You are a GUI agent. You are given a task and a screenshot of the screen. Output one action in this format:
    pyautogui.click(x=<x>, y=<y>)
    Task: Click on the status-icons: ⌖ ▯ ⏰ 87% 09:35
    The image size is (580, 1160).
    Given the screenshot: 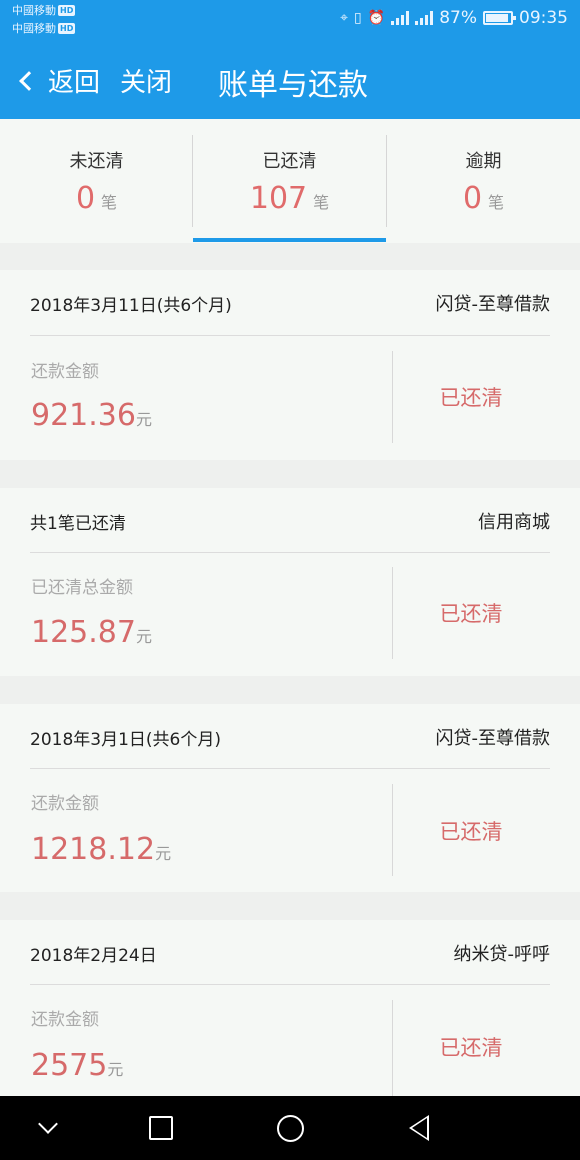 What is the action you would take?
    pyautogui.click(x=454, y=18)
    